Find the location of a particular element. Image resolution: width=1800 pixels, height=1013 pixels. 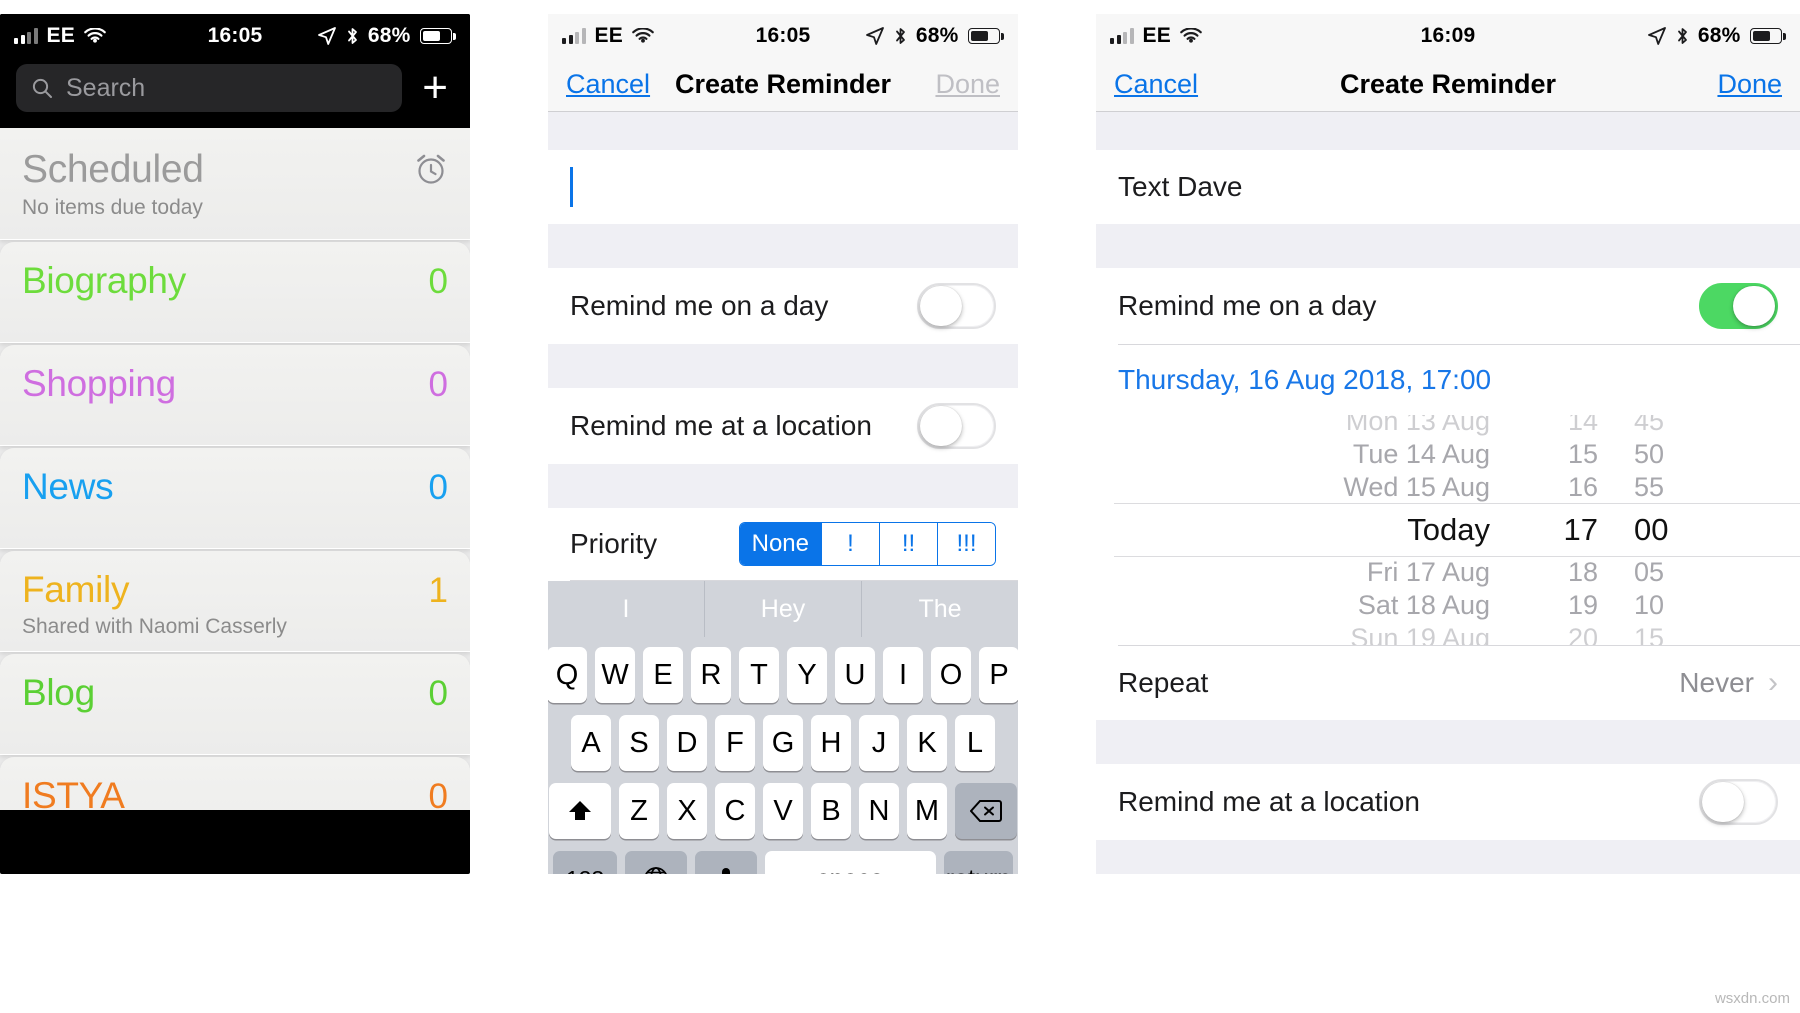

picker-date-option: Sun 19 Aug is located at coordinates (1420, 633).